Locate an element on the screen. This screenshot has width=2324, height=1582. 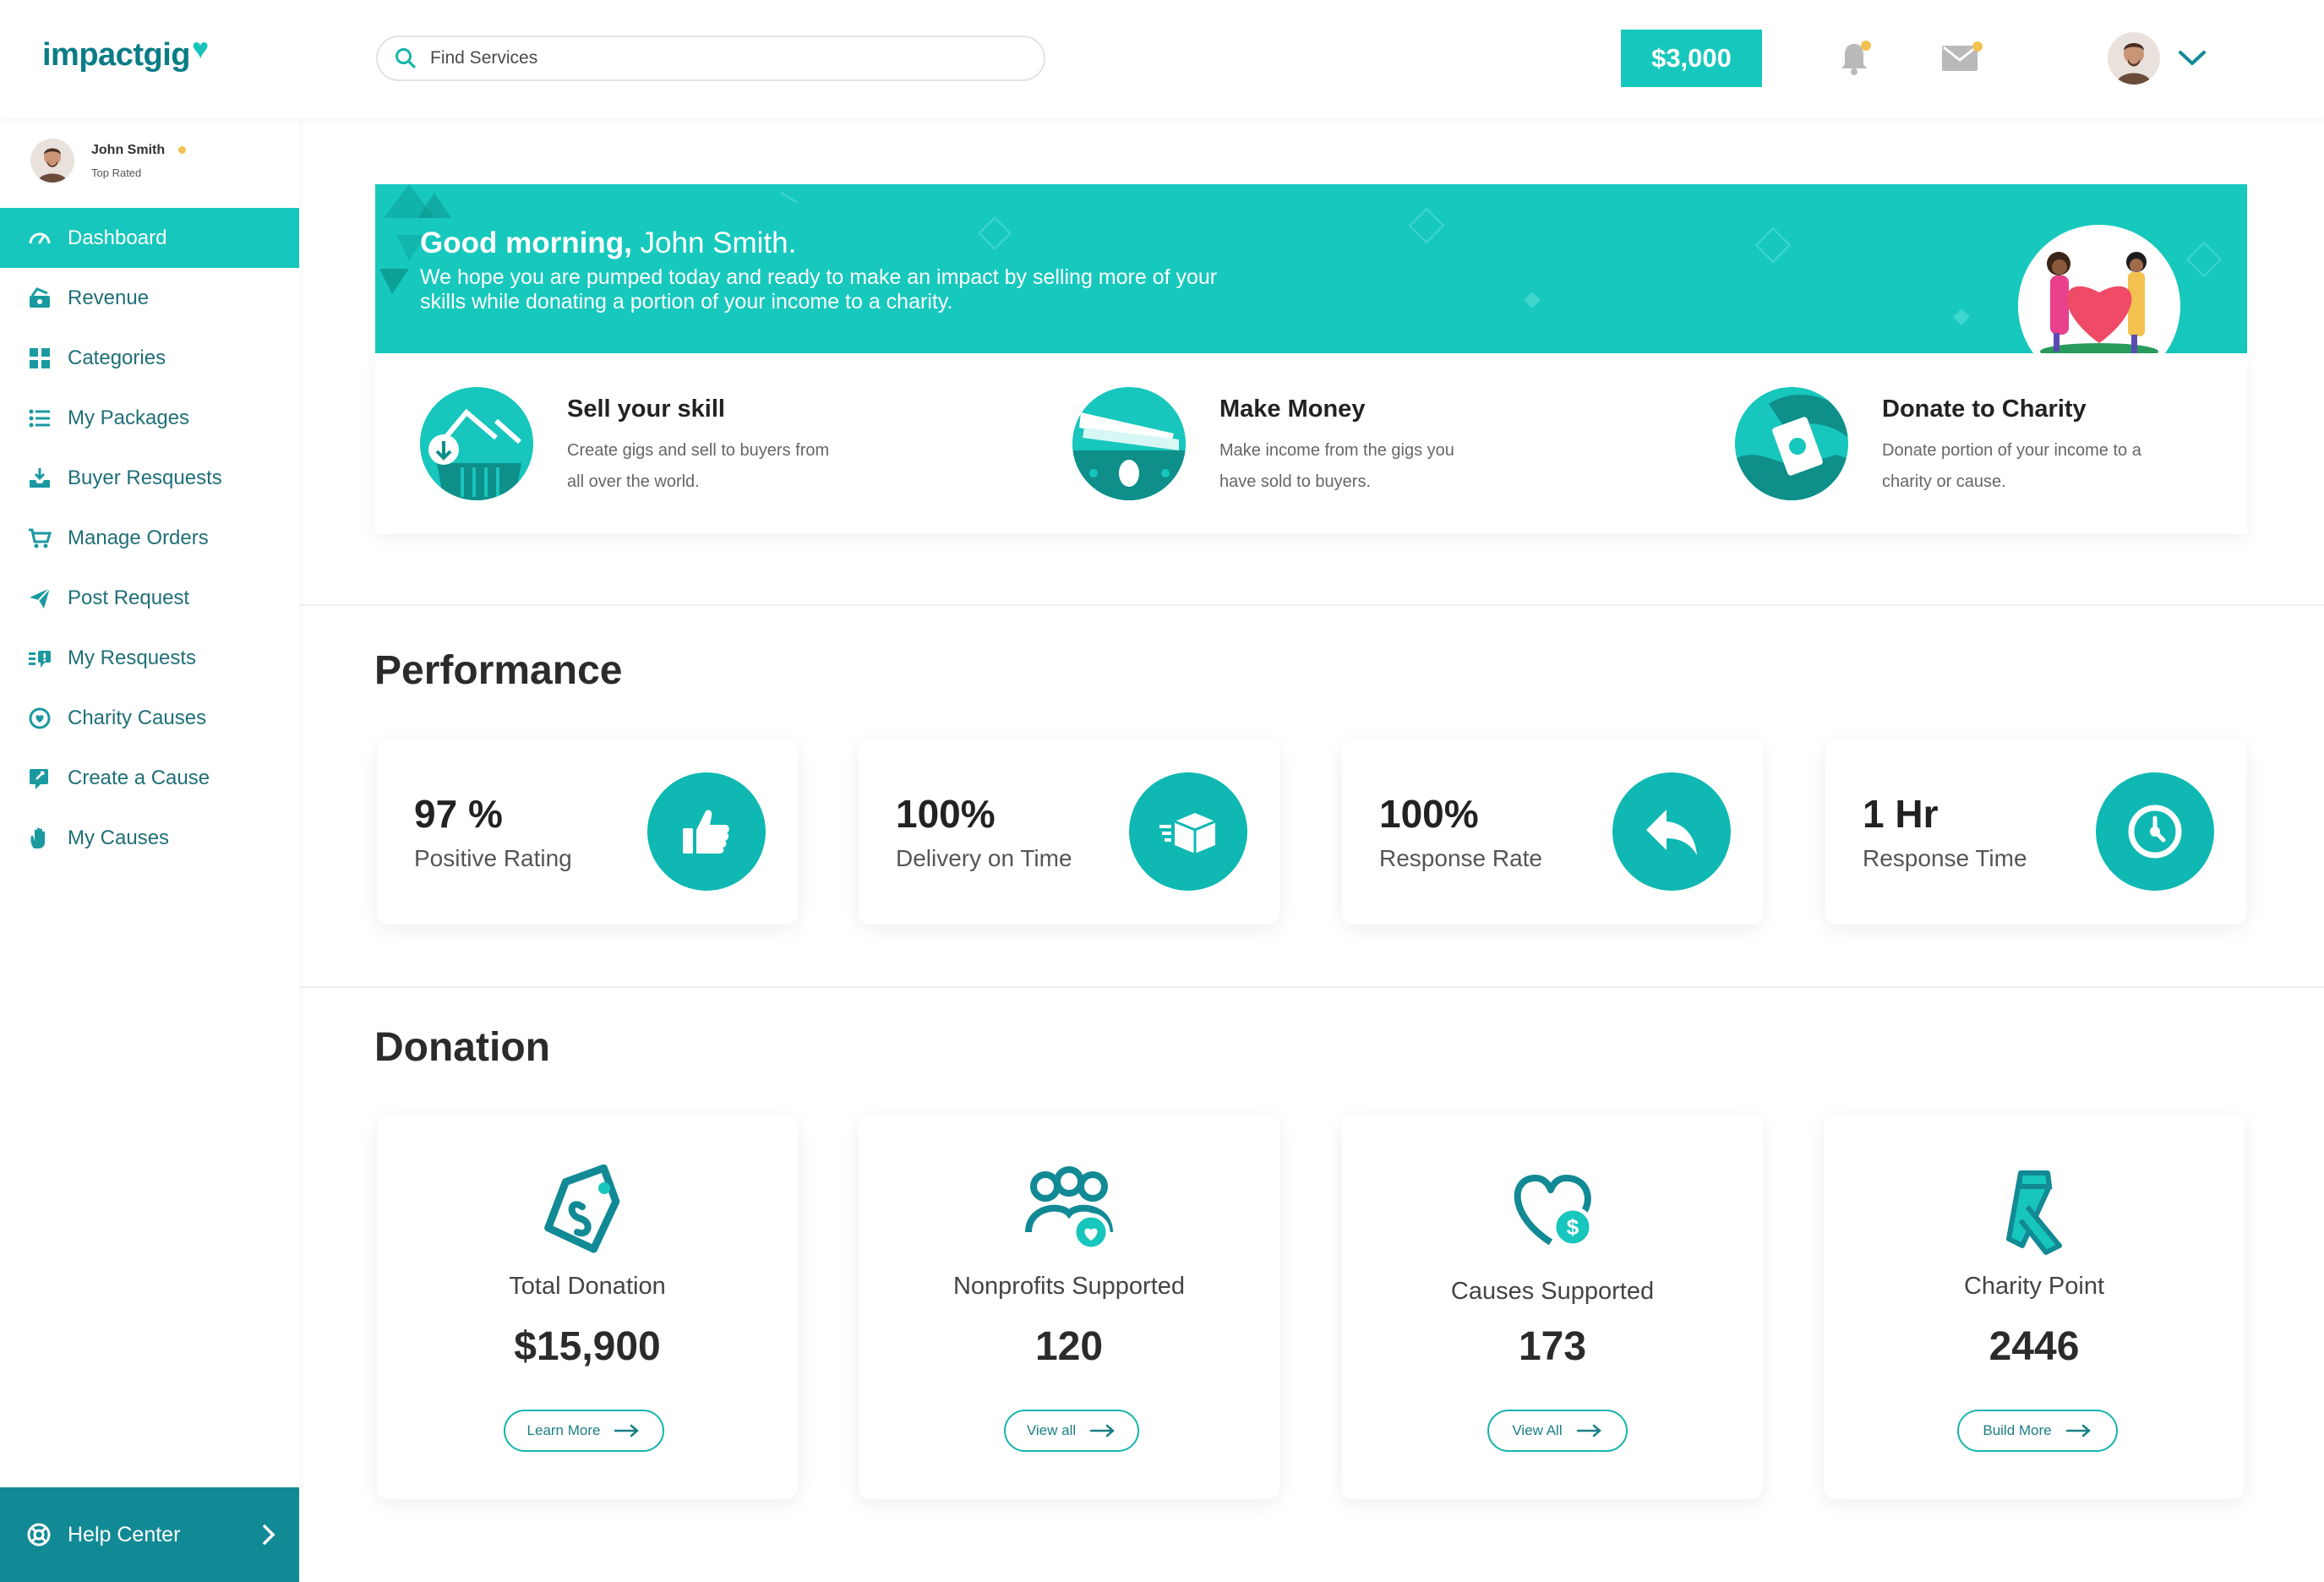
help-center-button: Help Center is located at coordinates (149, 1534).